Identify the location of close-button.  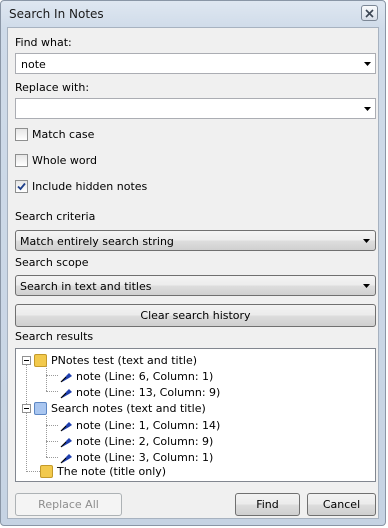
(369, 13).